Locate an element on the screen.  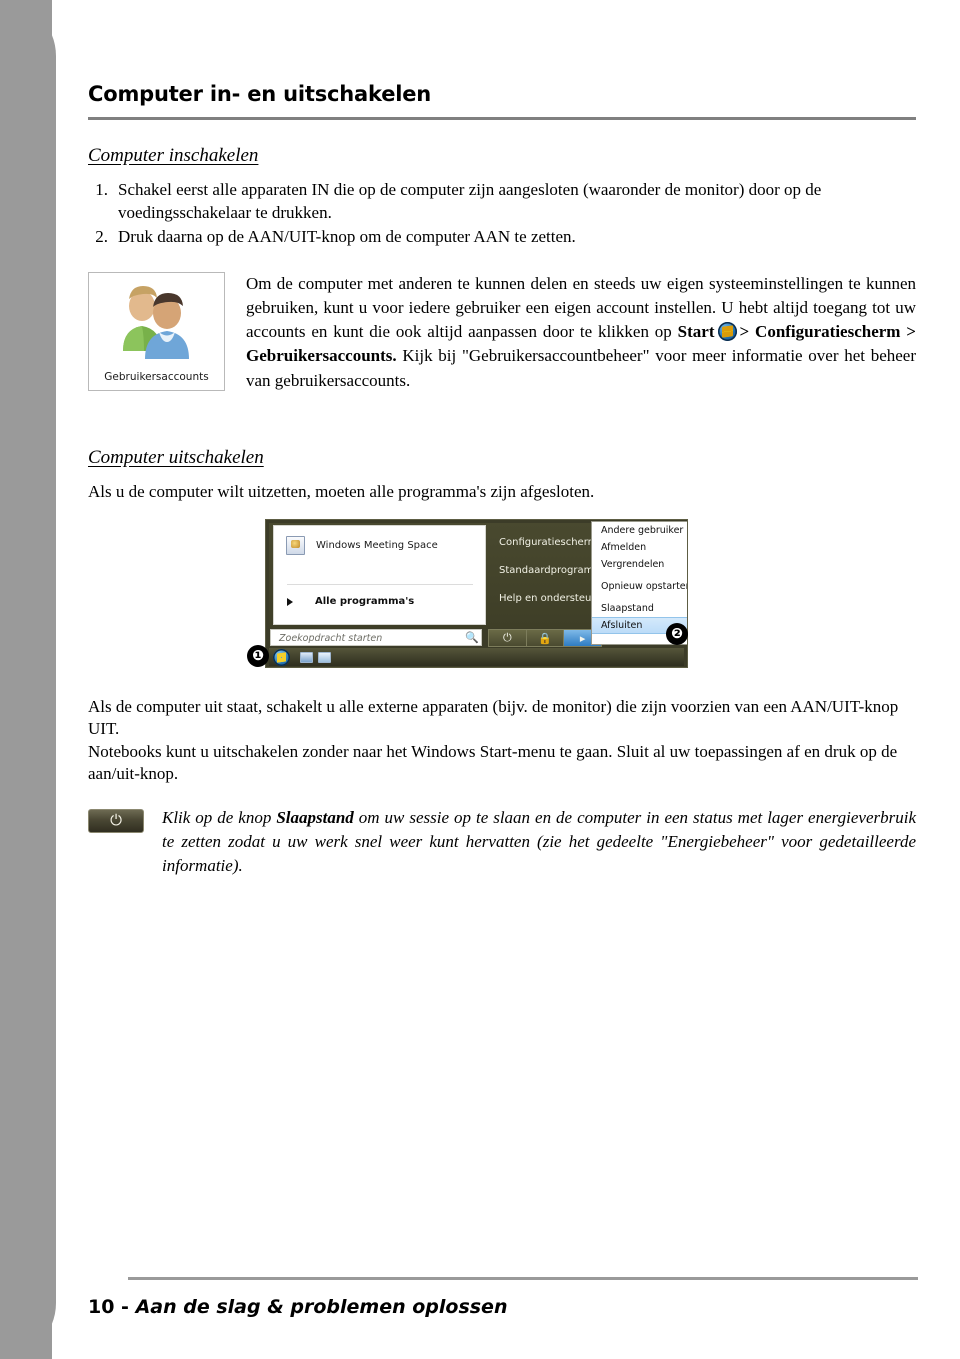
footer-divider is located at coordinates (523, 1278).